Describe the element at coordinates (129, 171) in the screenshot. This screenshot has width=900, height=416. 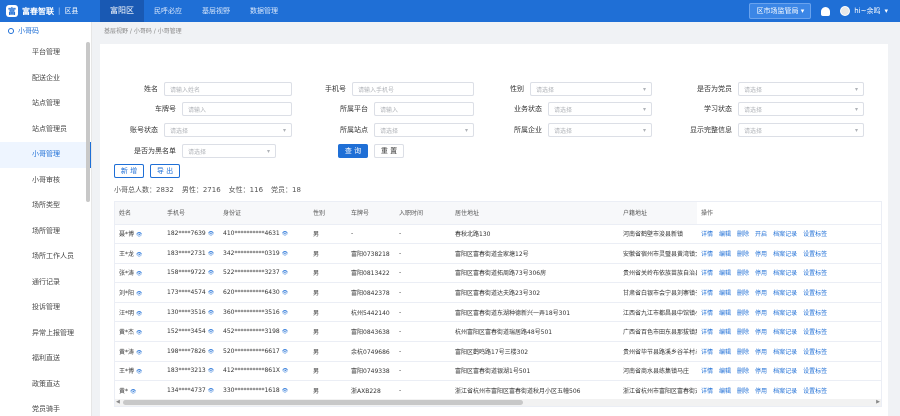
I see `add-button: 新 增` at that location.